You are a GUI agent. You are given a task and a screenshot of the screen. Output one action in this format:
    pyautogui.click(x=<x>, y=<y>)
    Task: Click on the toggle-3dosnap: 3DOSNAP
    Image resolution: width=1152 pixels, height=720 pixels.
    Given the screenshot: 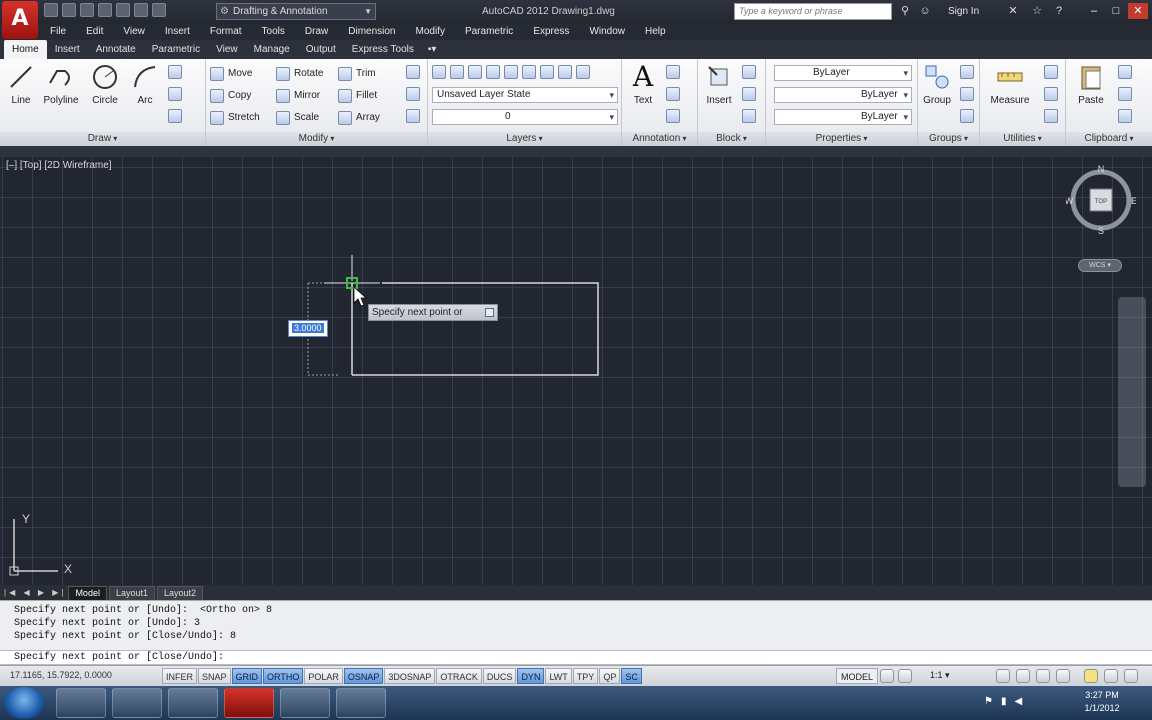 What is the action you would take?
    pyautogui.click(x=410, y=676)
    